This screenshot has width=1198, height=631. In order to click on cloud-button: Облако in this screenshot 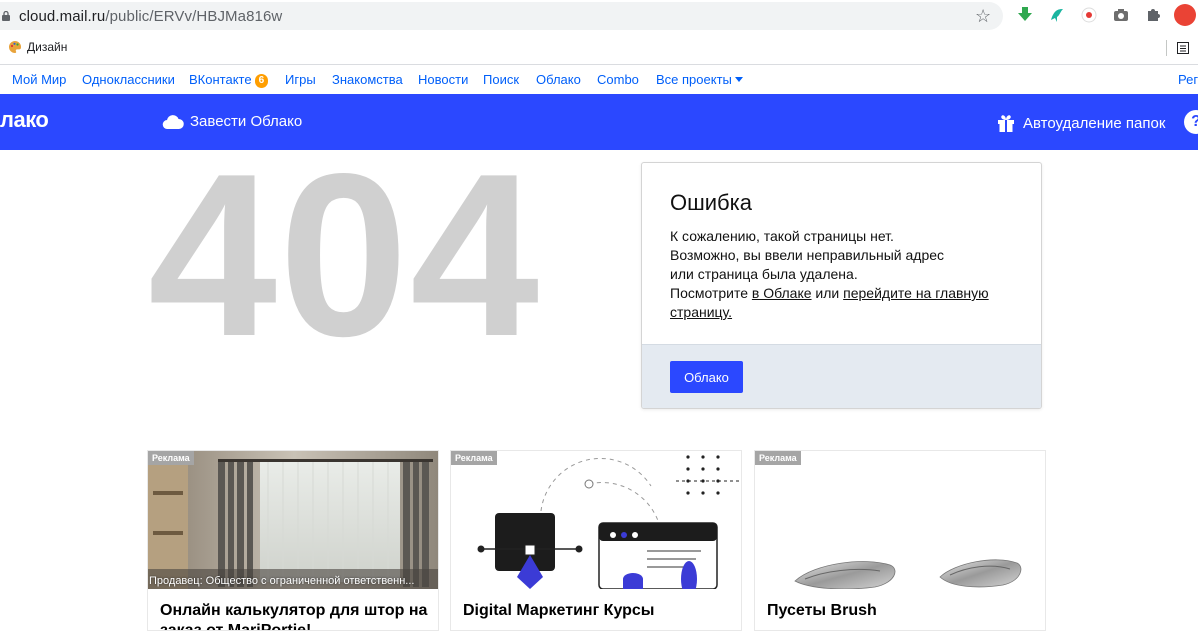, I will do `click(706, 377)`.